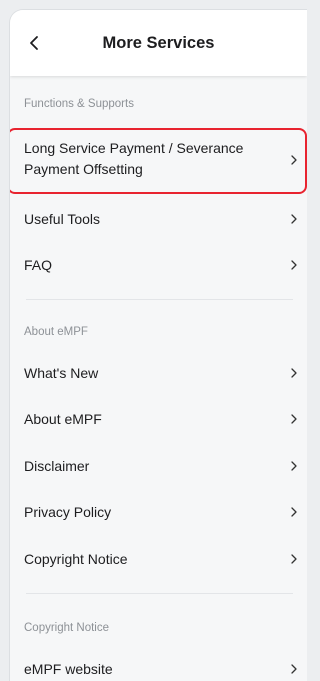  What do you see at coordinates (158, 220) in the screenshot?
I see `menu-item-useful-tools: Useful Tools` at bounding box center [158, 220].